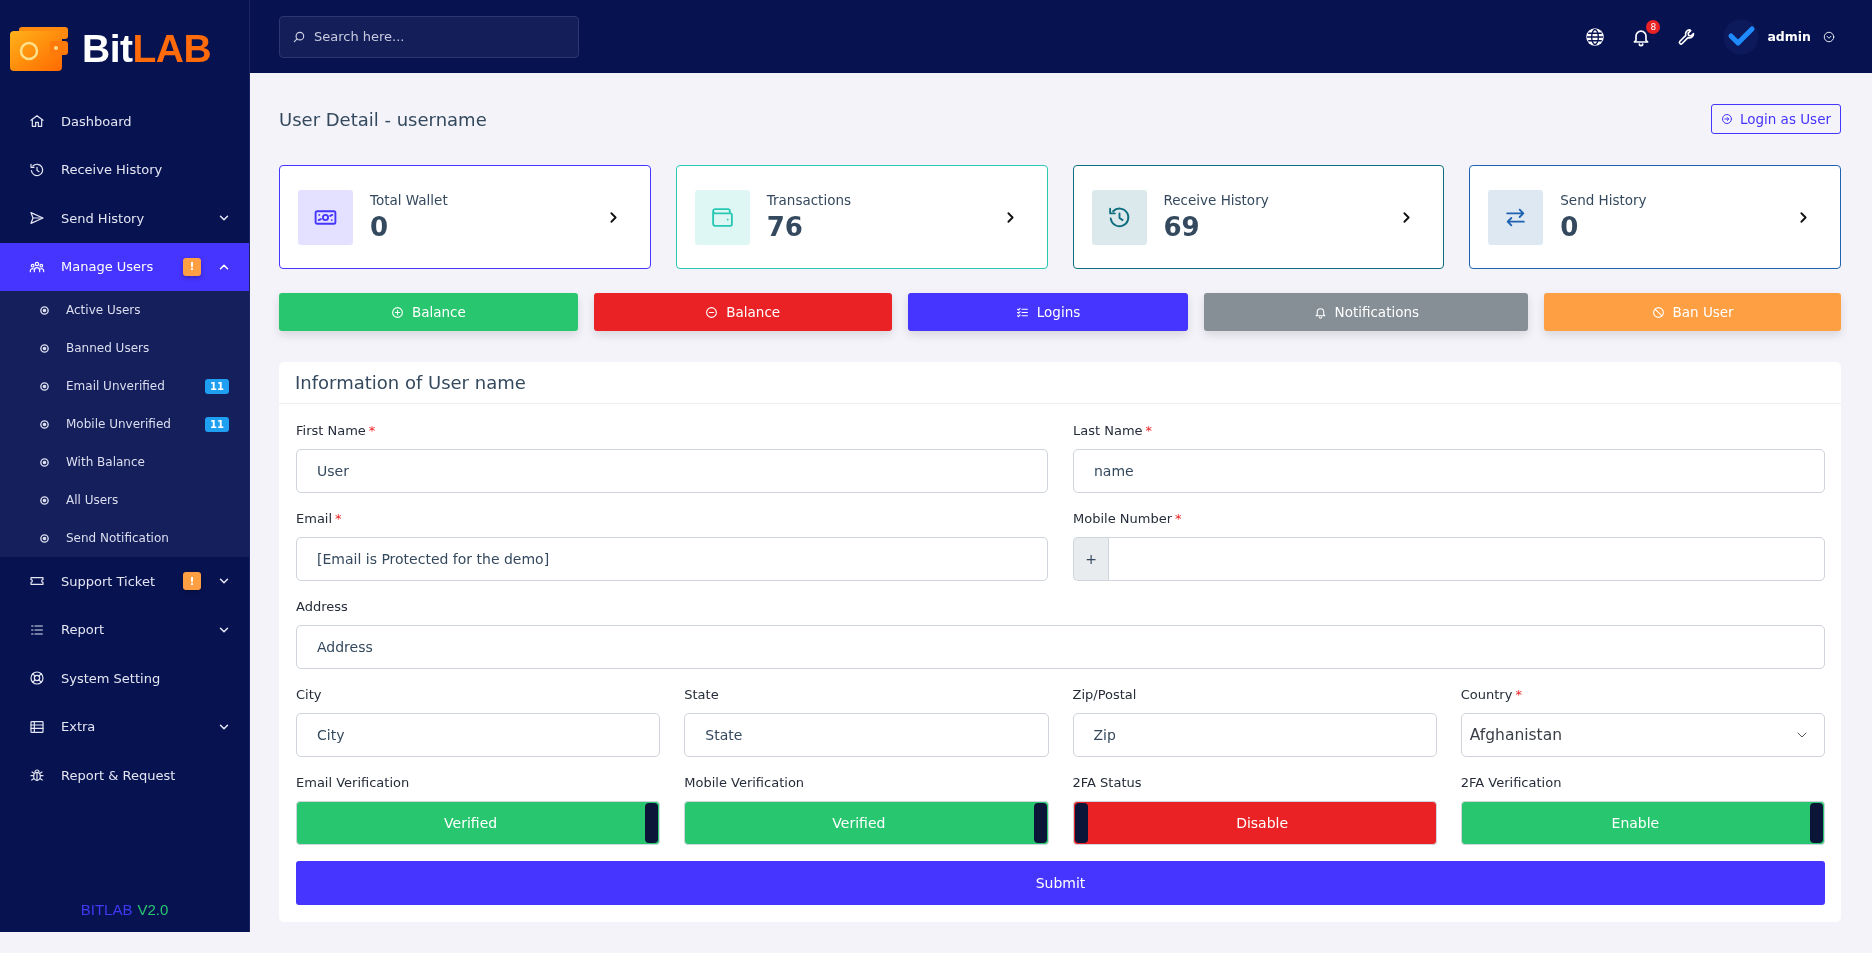 Image resolution: width=1872 pixels, height=953 pixels. What do you see at coordinates (809, 200) in the screenshot?
I see `stat-label: Transactions` at bounding box center [809, 200].